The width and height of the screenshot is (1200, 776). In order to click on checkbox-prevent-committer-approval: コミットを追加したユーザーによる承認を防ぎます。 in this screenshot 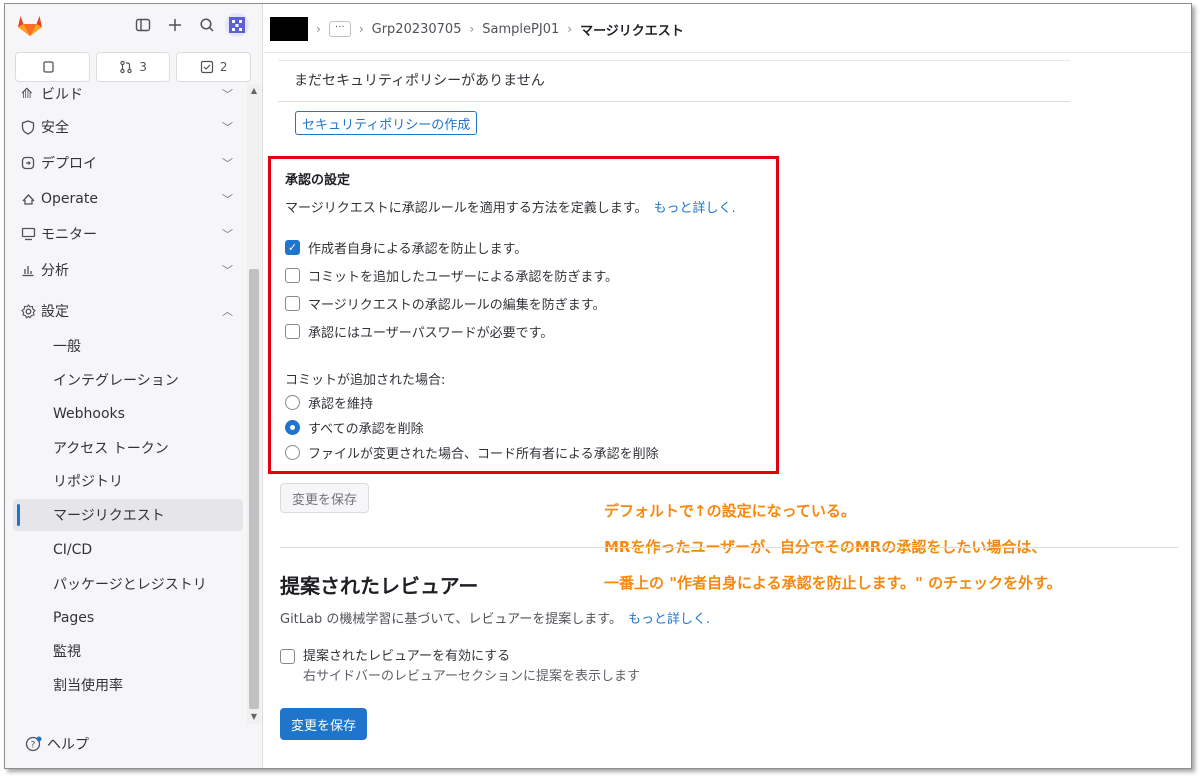, I will do `click(451, 275)`.